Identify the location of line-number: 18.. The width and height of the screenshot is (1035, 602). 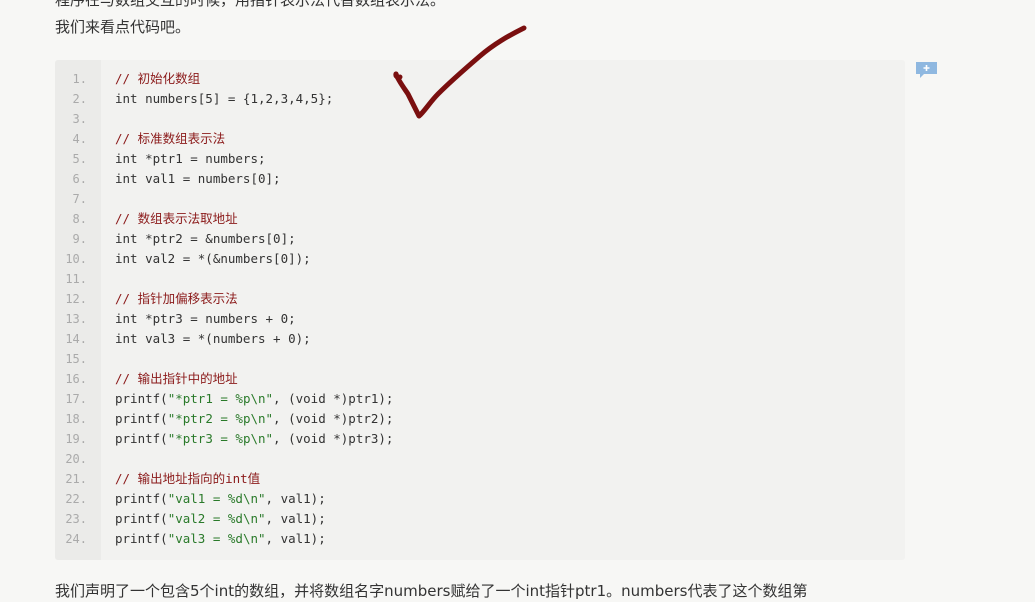
(76, 419).